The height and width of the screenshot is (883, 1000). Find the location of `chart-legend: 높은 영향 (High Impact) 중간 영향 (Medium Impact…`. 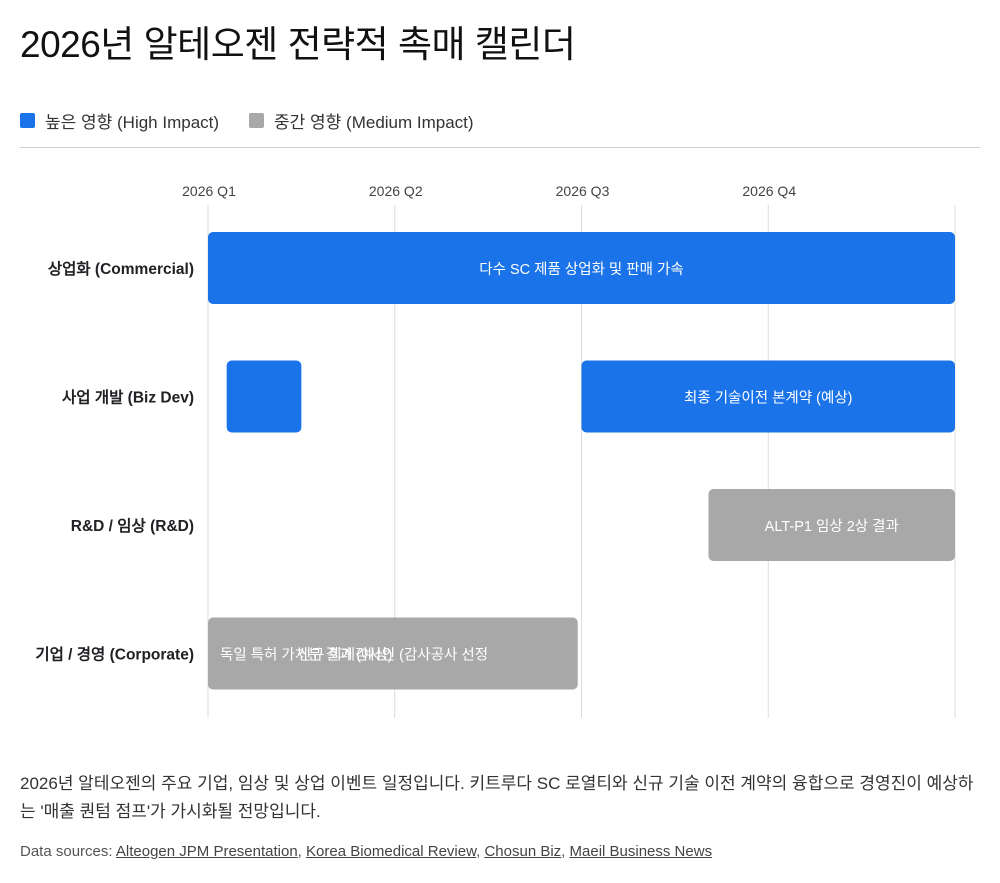

chart-legend: 높은 영향 (High Impact) 중간 영향 (Medium Impact… is located at coordinates (262, 120).